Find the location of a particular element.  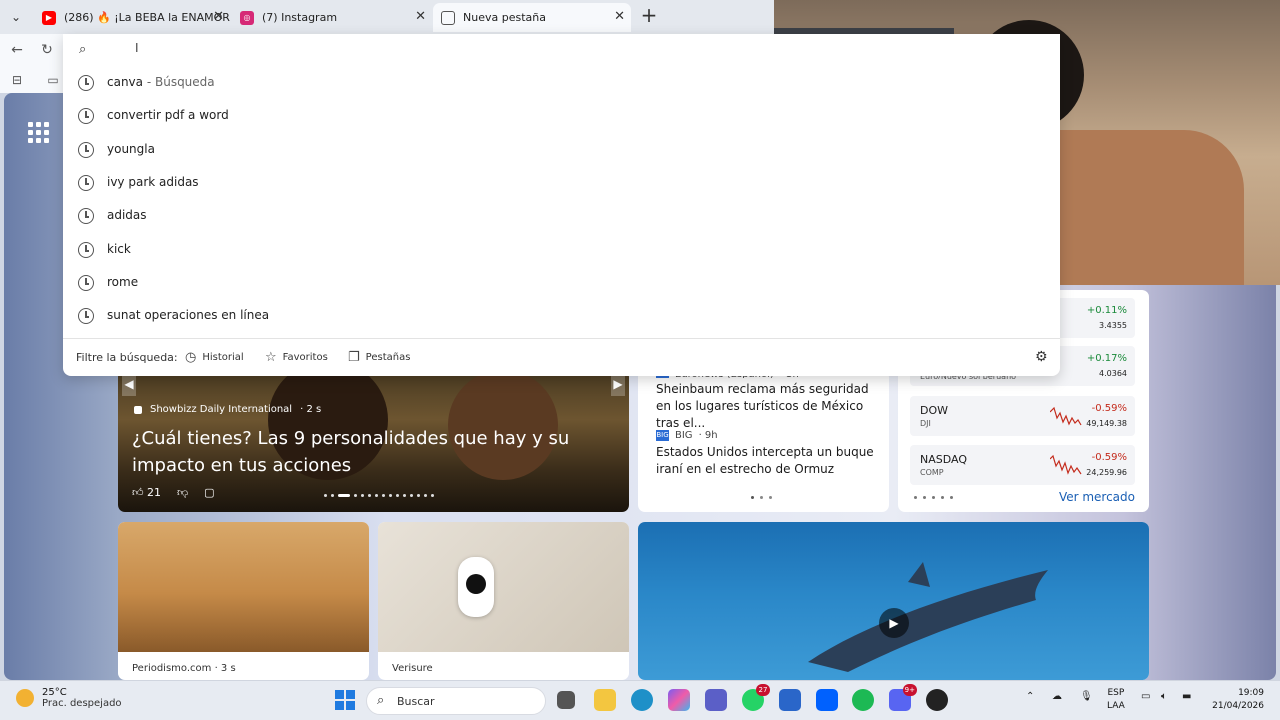

news-card-1: Periodismo.com · 3 s is located at coordinates (243, 601).